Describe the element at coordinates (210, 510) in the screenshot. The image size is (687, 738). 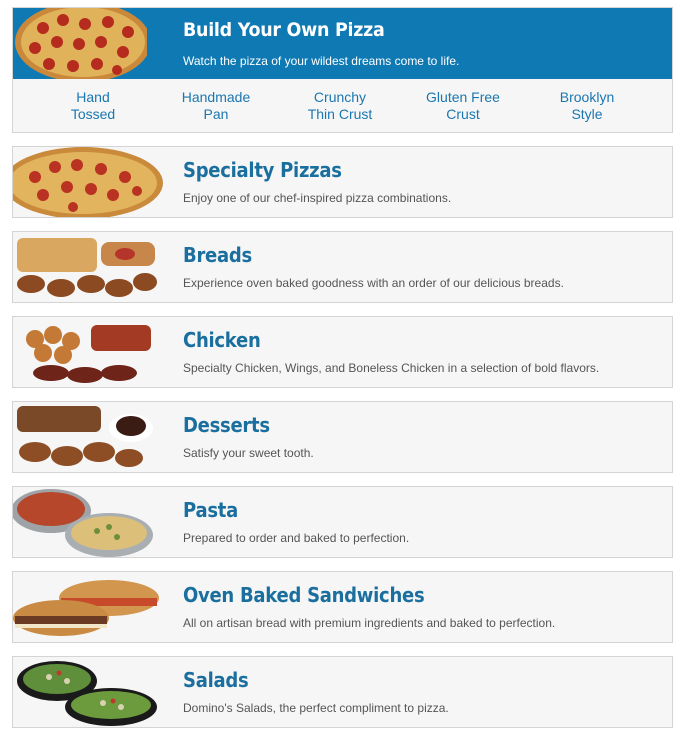
I see `category-title: Pasta` at that location.